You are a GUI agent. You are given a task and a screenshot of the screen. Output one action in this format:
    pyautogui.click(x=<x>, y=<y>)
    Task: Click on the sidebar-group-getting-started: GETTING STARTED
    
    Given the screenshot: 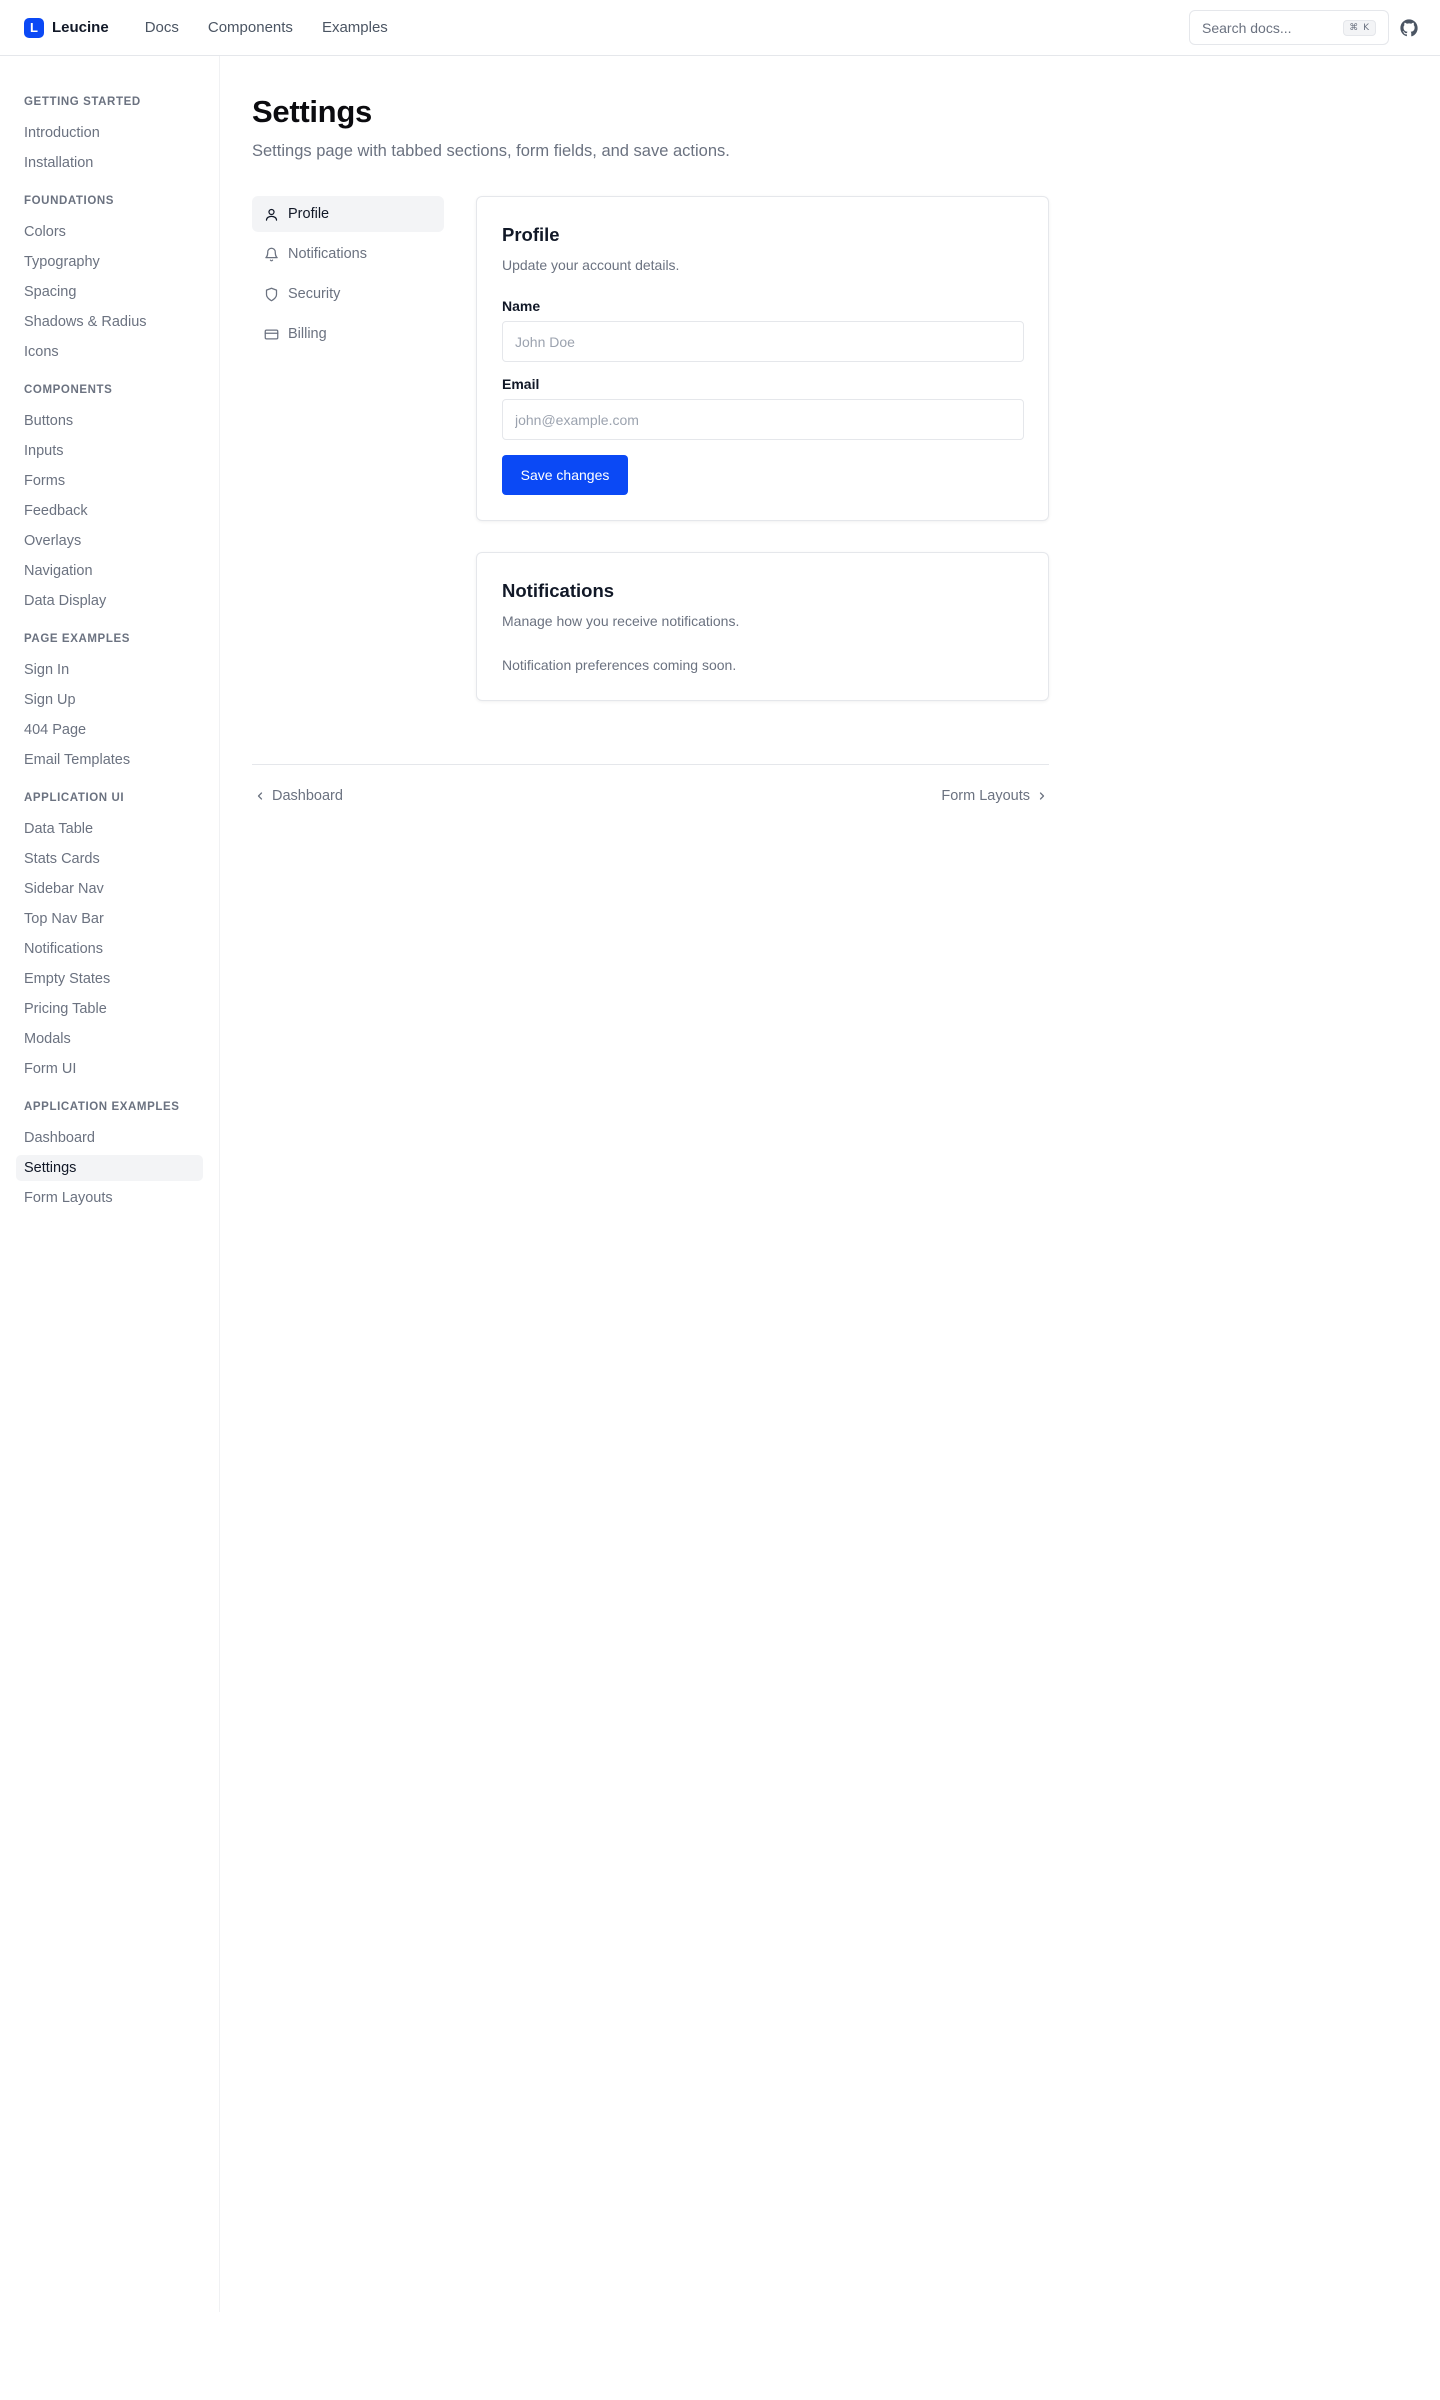 What is the action you would take?
    pyautogui.click(x=82, y=102)
    